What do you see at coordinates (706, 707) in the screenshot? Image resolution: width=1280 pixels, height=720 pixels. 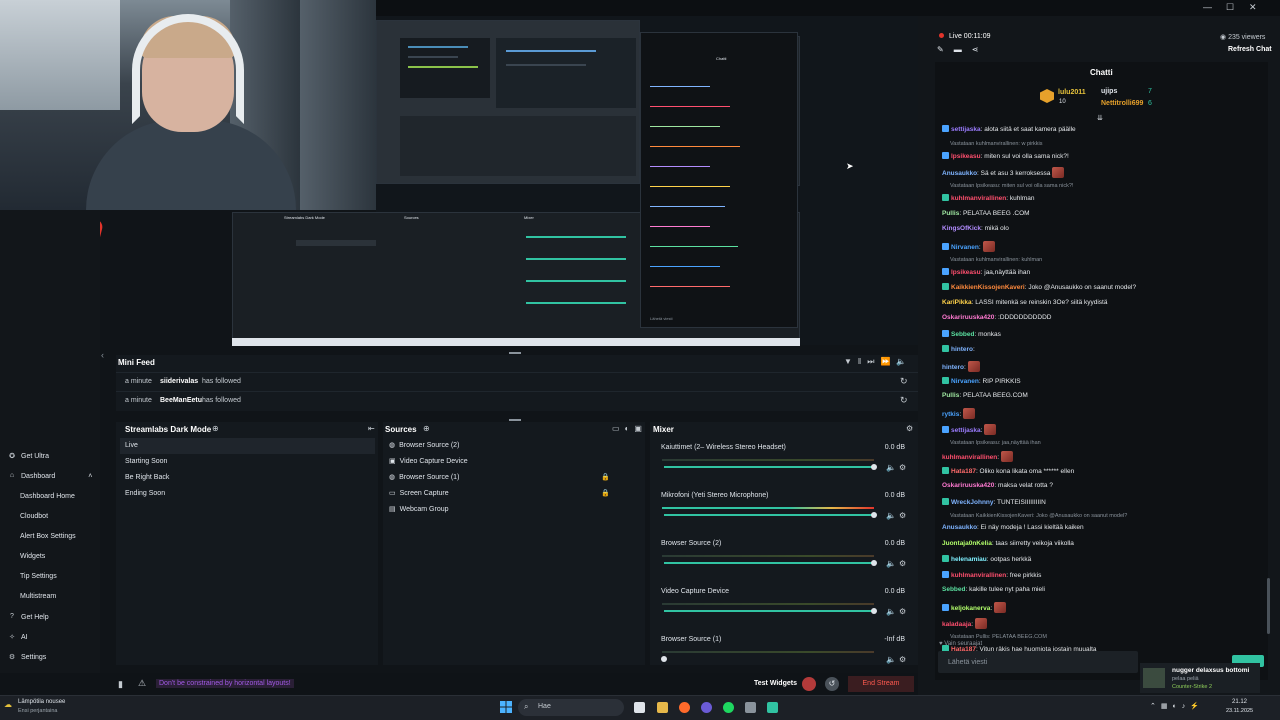 I see `discord-icon` at bounding box center [706, 707].